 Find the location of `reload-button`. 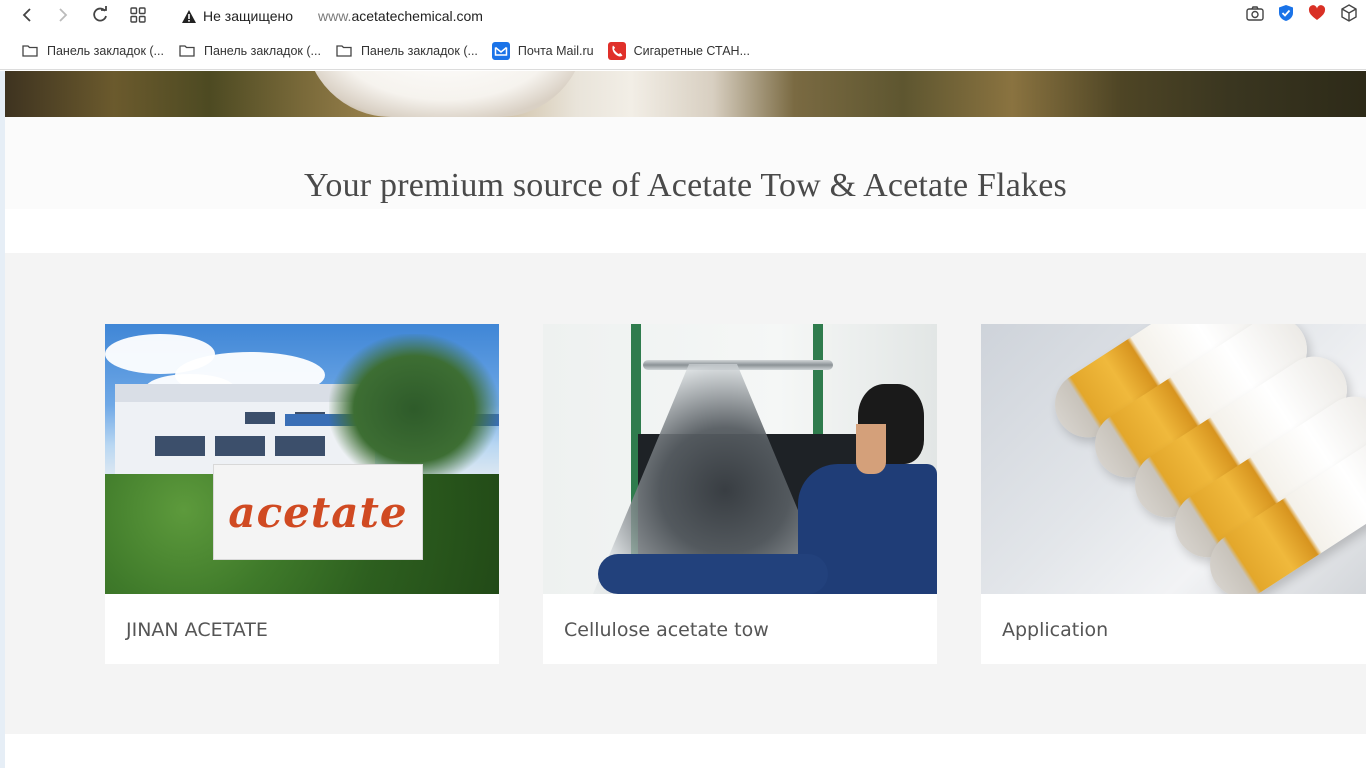

reload-button is located at coordinates (100, 15).